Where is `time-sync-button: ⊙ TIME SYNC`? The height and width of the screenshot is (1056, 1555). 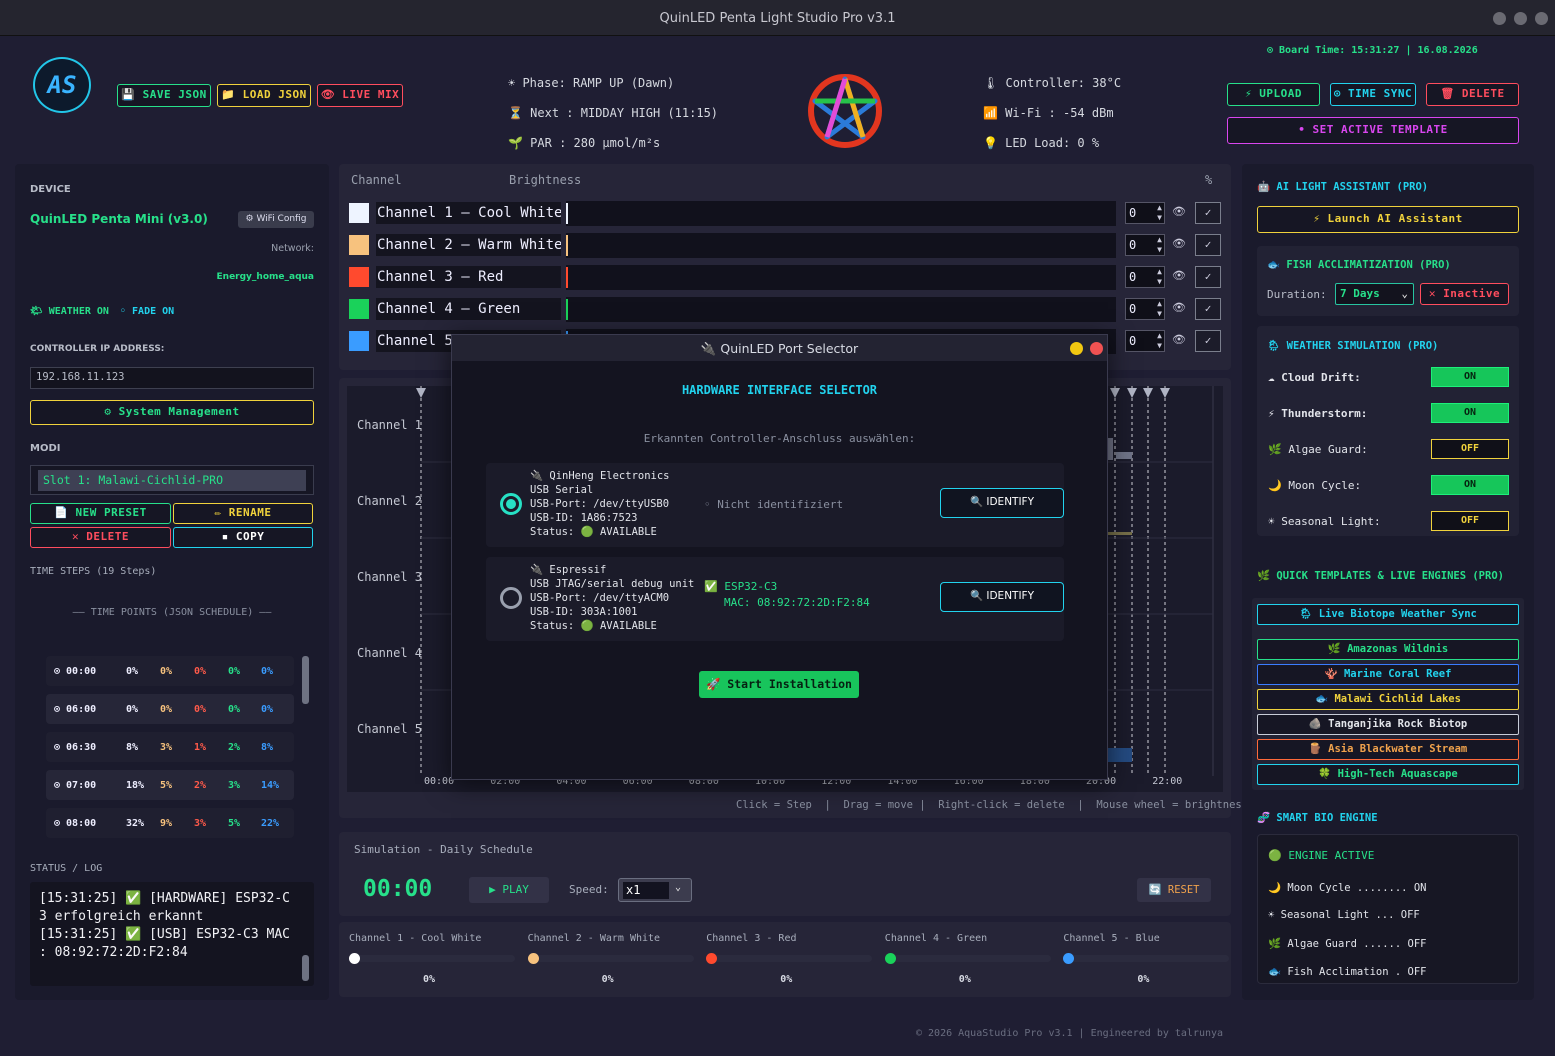
time-sync-button: ⊙ TIME SYNC is located at coordinates (1373, 94).